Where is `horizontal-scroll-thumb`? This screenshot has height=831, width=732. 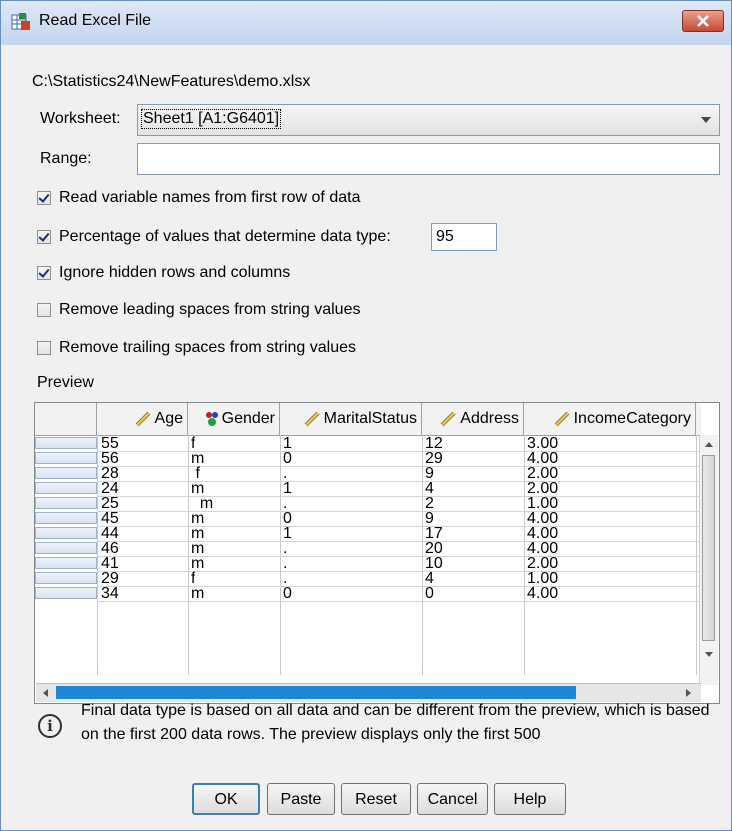
horizontal-scroll-thumb is located at coordinates (316, 692).